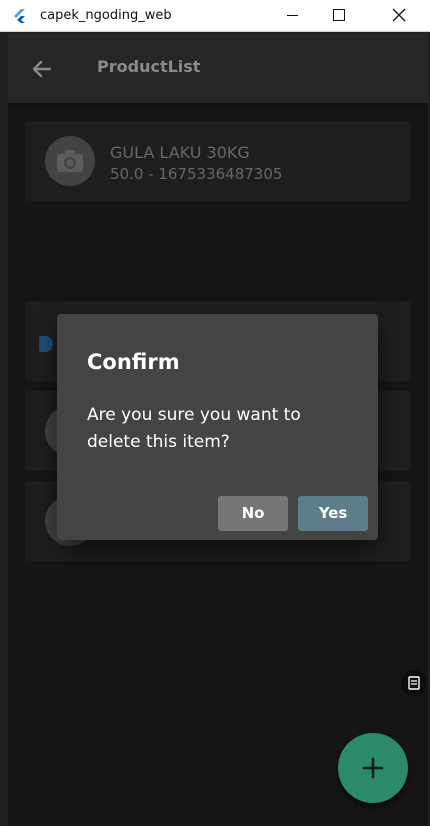 The height and width of the screenshot is (826, 430). I want to click on side-panel-toggle, so click(414, 683).